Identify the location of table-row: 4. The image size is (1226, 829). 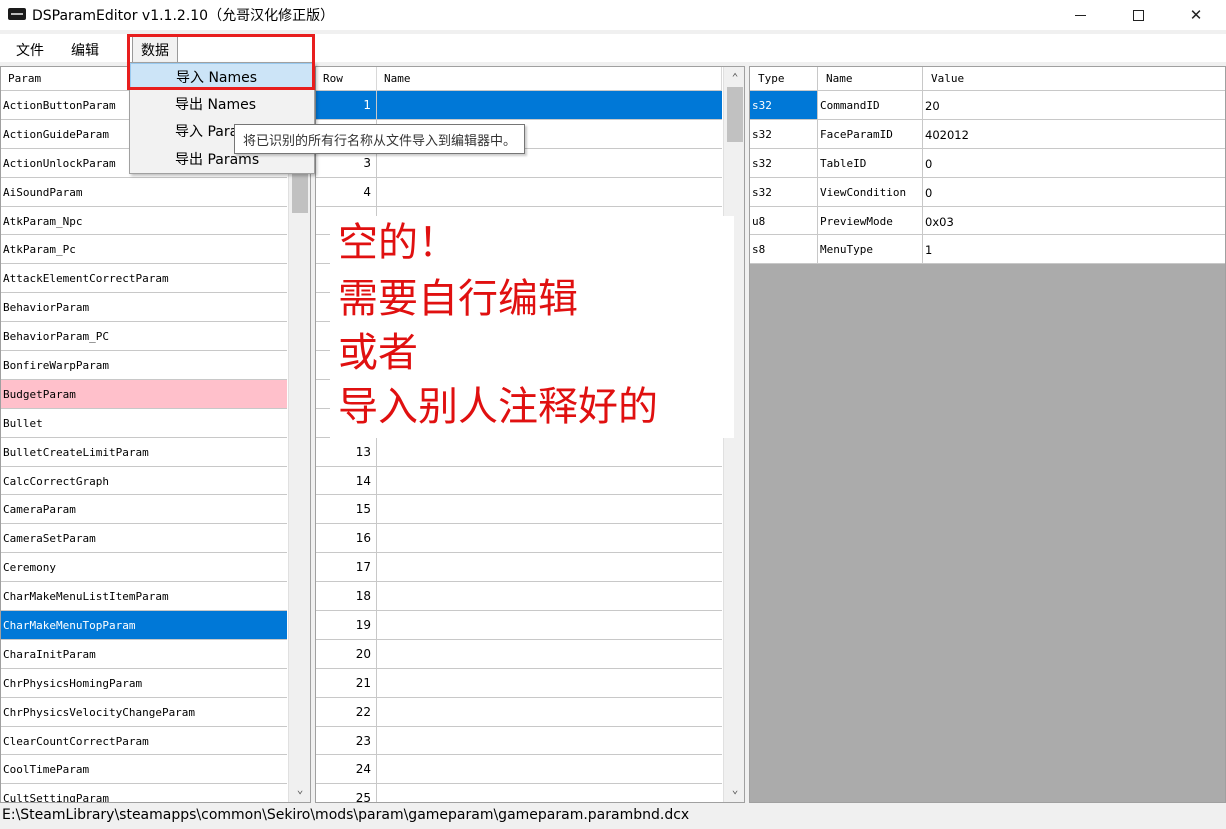
(519, 192).